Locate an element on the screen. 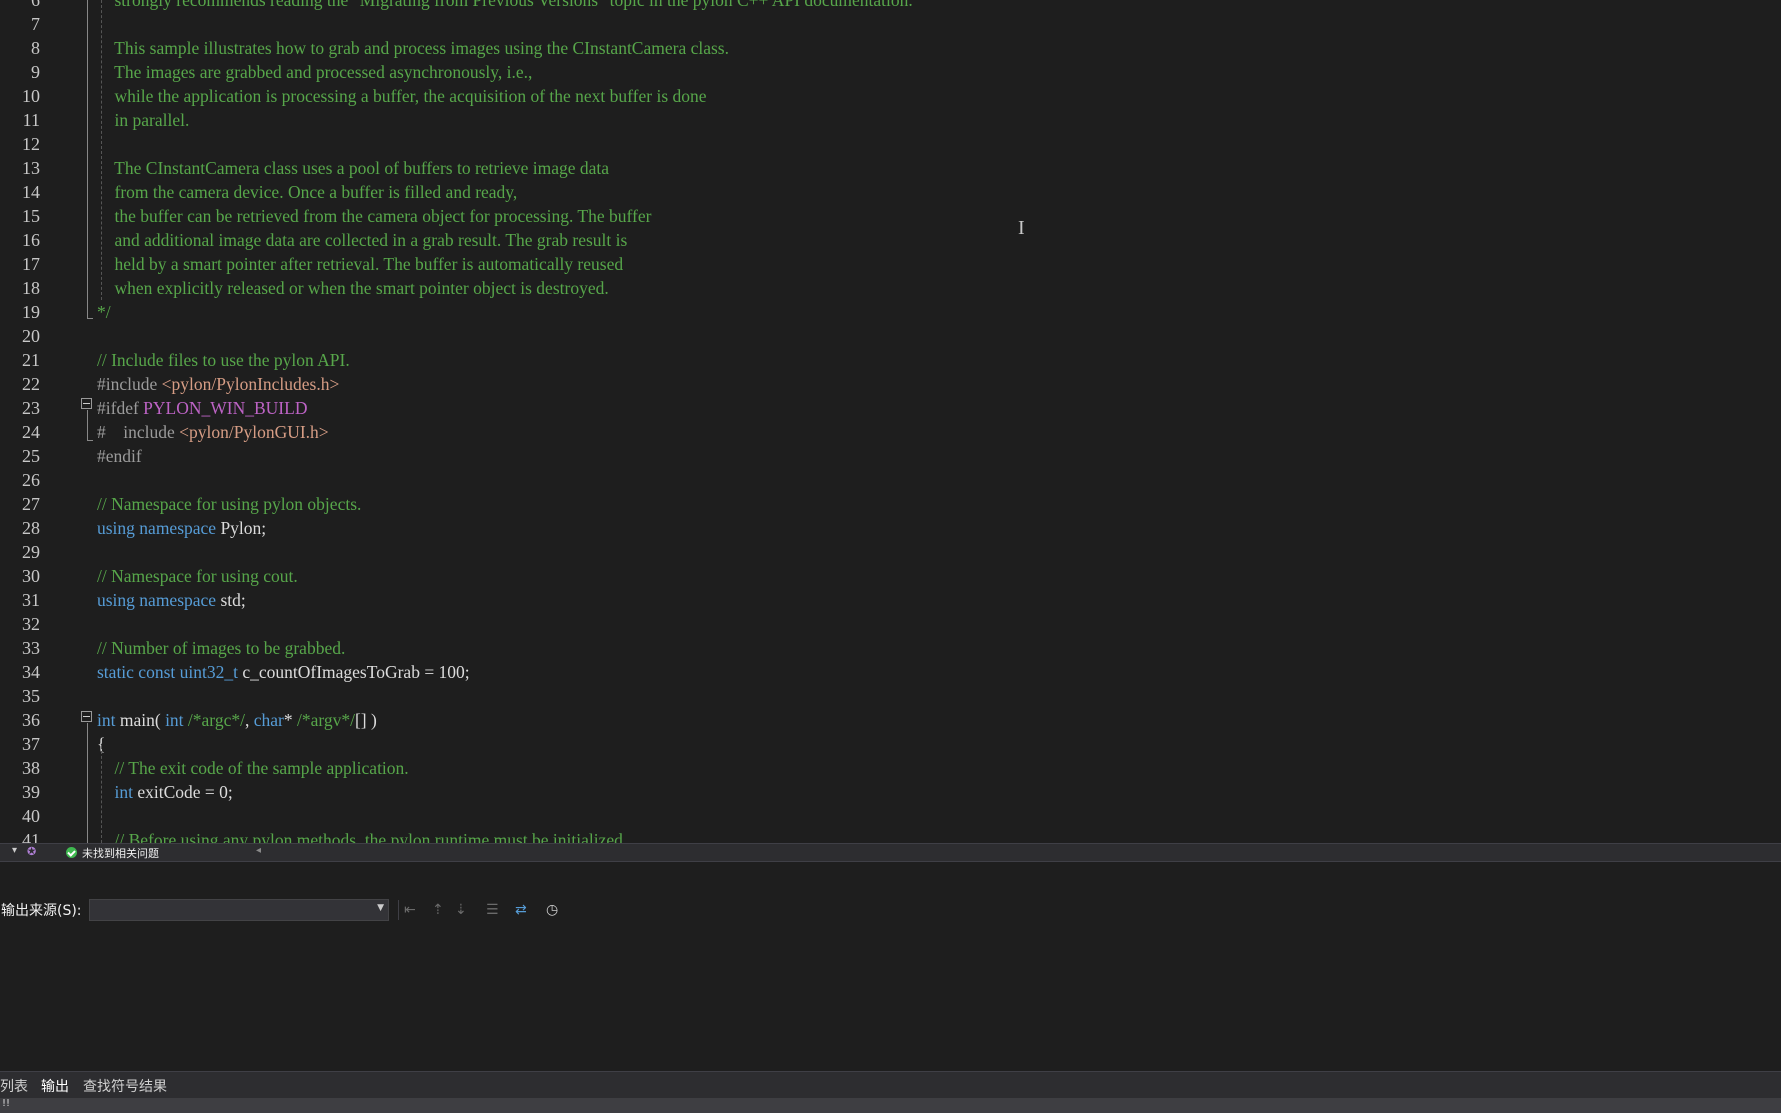 The height and width of the screenshot is (1113, 1781). code-text: int exitCode = 0; is located at coordinates (165, 792).